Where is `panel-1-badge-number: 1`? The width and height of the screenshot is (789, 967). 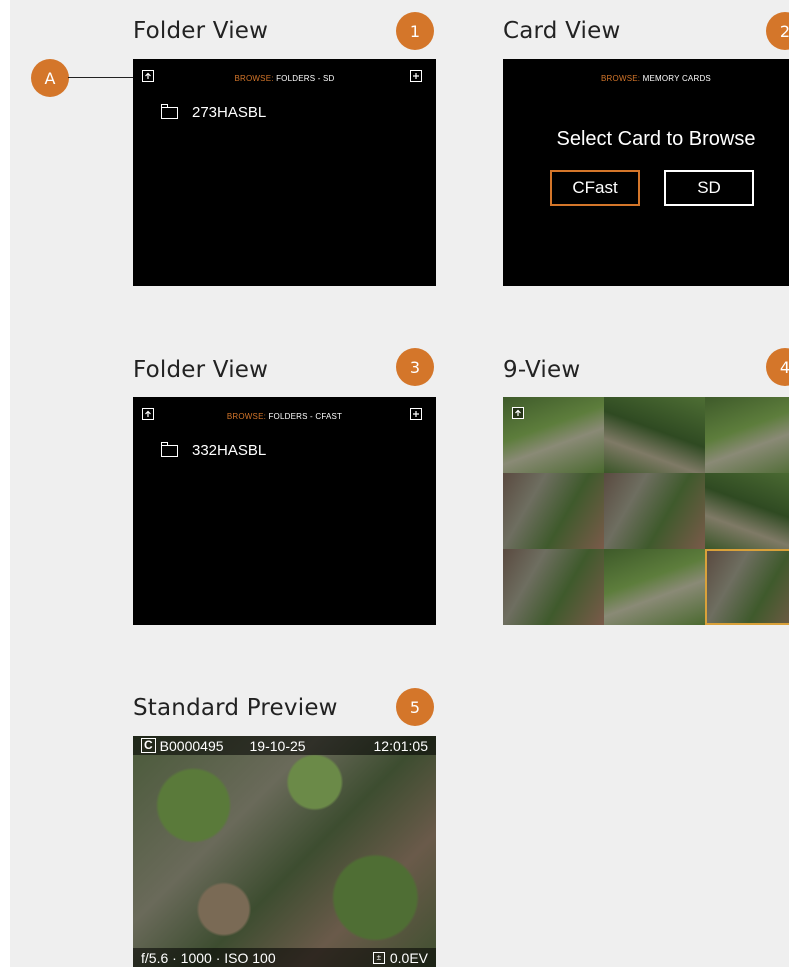 panel-1-badge-number: 1 is located at coordinates (415, 31).